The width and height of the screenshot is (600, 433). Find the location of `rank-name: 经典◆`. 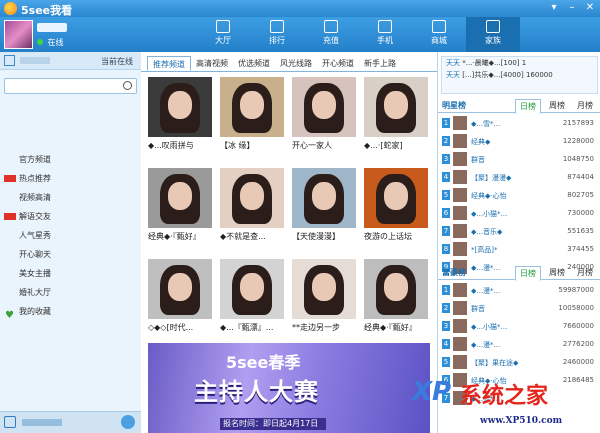

rank-name: 经典◆ is located at coordinates (480, 142).